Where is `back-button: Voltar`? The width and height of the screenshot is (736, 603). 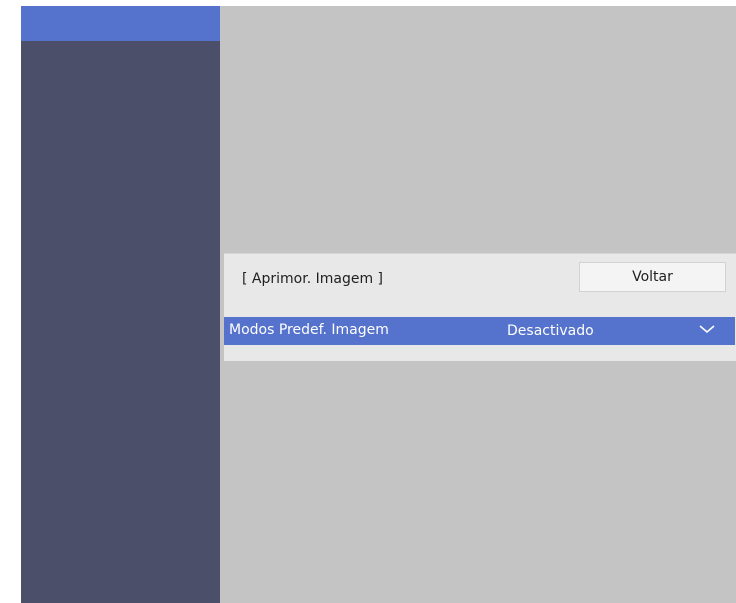 back-button: Voltar is located at coordinates (652, 277).